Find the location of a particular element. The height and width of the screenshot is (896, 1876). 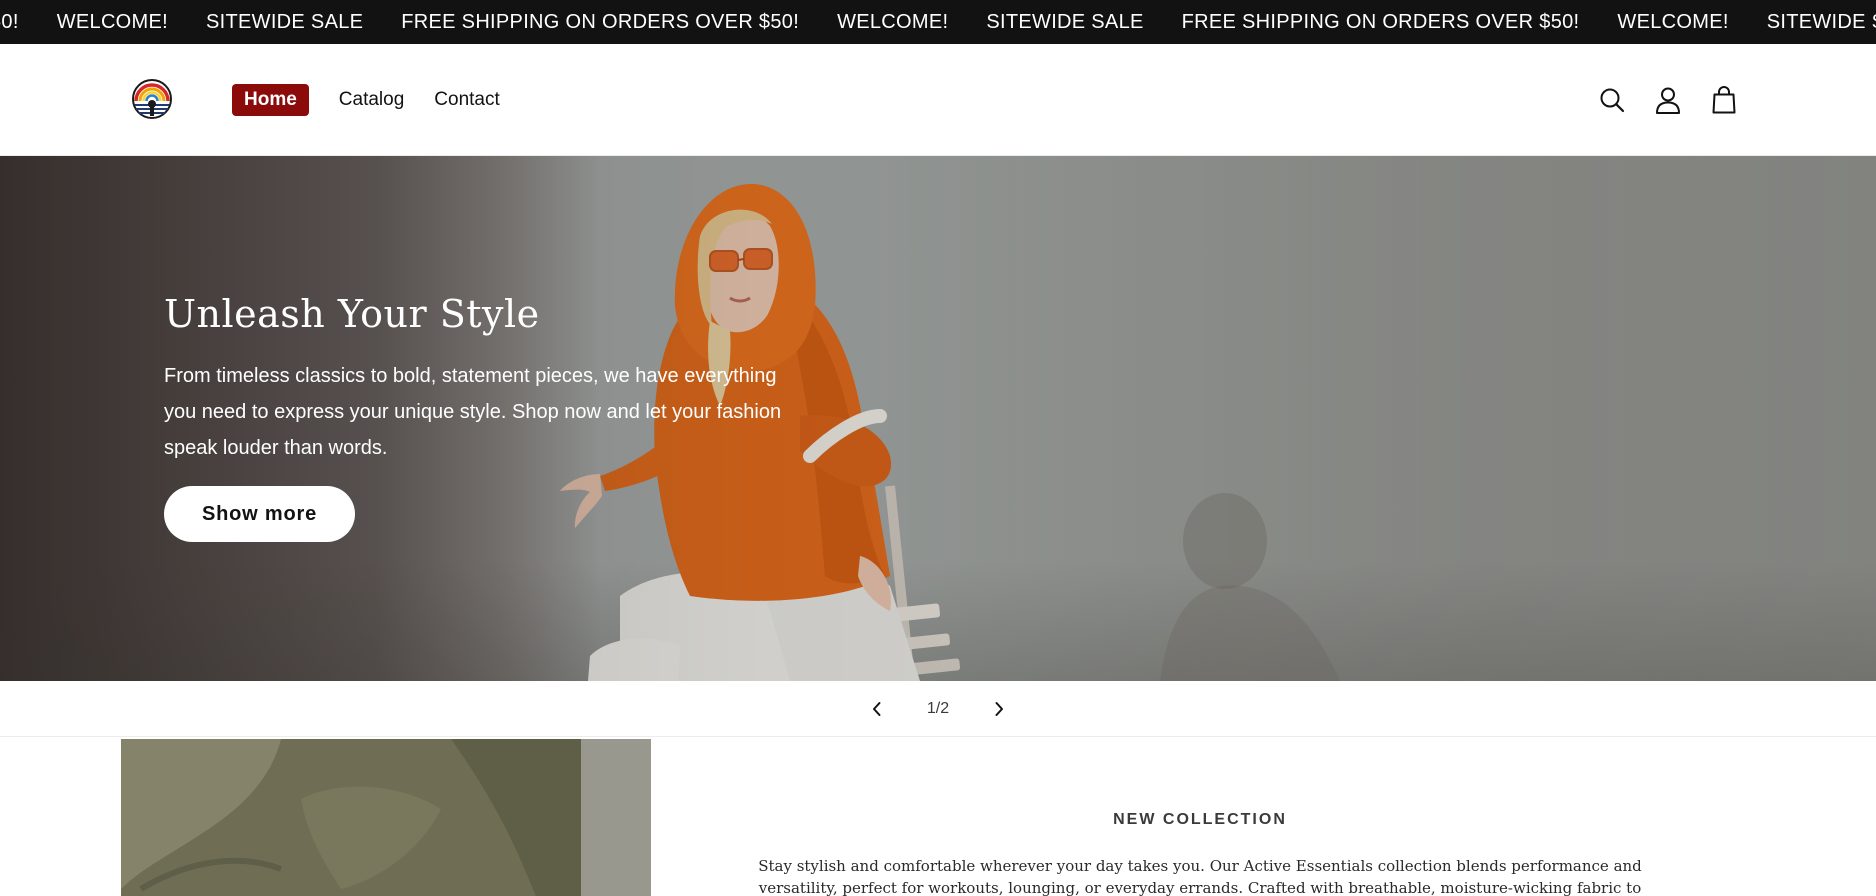

slide-counter: 1/2 is located at coordinates (938, 708).